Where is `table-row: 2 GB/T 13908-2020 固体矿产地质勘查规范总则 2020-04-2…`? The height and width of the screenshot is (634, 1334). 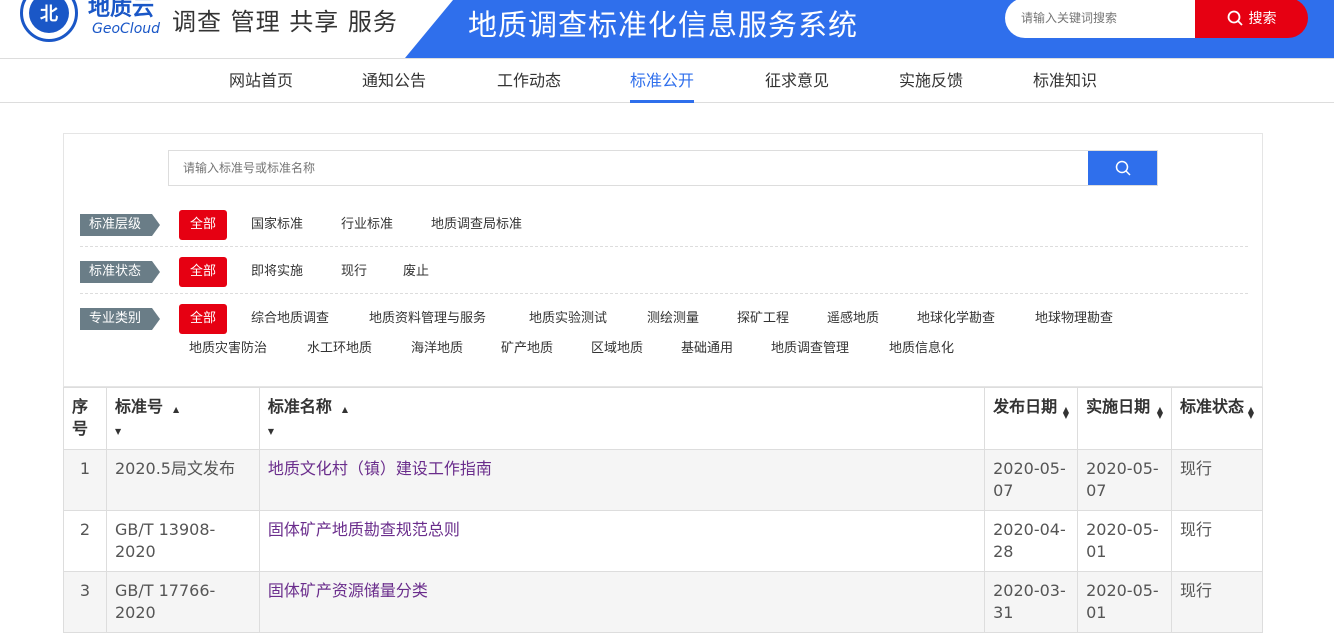
table-row: 2 GB/T 13908-2020 固体矿产地质勘查规范总则 2020-04-2… is located at coordinates (663, 541).